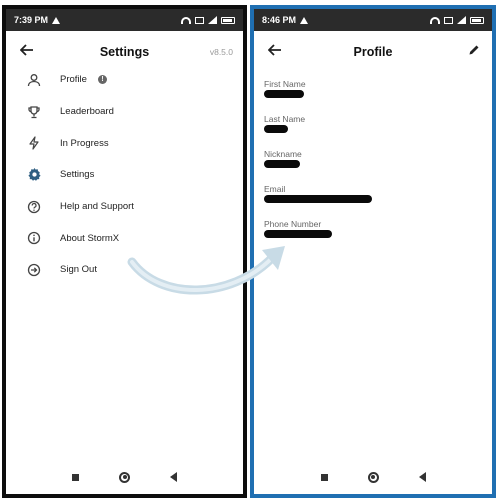 The height and width of the screenshot is (502, 500). What do you see at coordinates (373, 131) in the screenshot?
I see `field-last-name: Last Name` at bounding box center [373, 131].